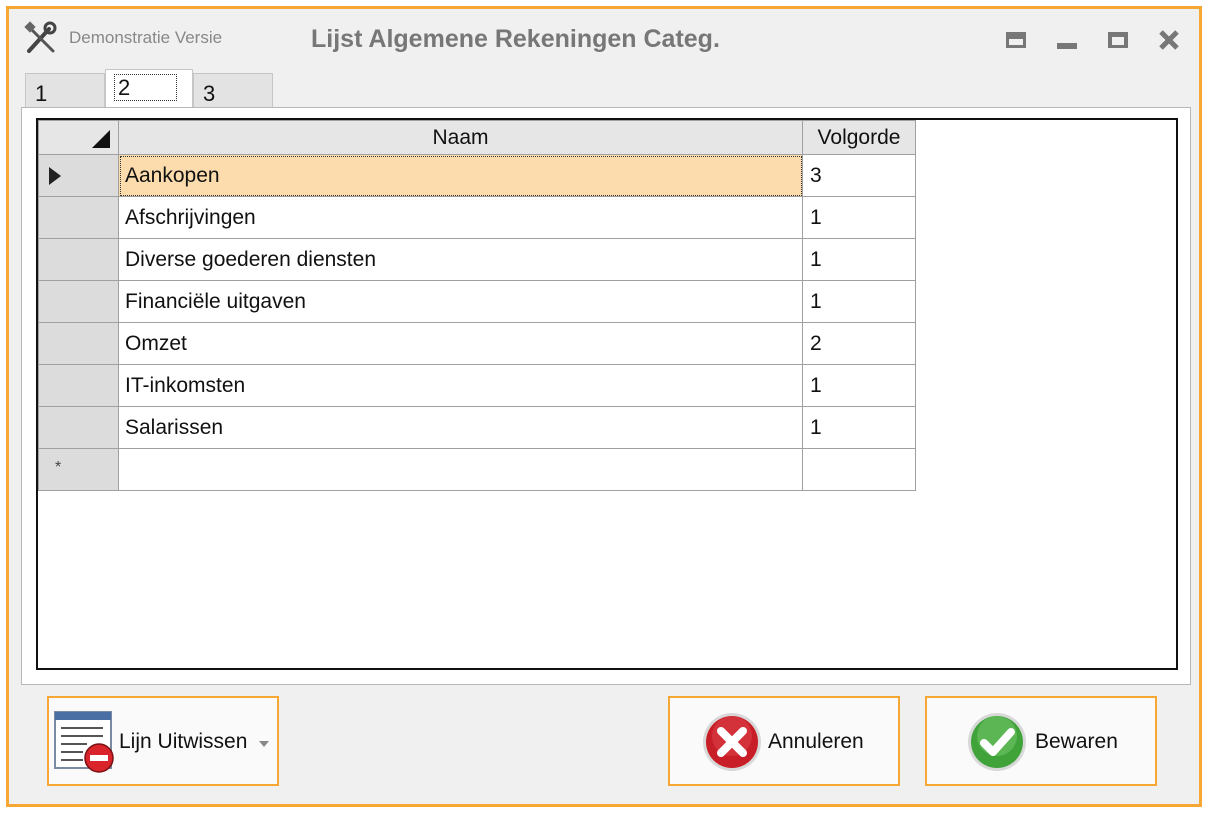 The width and height of the screenshot is (1209, 815). I want to click on window-title: Lijst Algemene Rekeningen Categ., so click(515, 39).